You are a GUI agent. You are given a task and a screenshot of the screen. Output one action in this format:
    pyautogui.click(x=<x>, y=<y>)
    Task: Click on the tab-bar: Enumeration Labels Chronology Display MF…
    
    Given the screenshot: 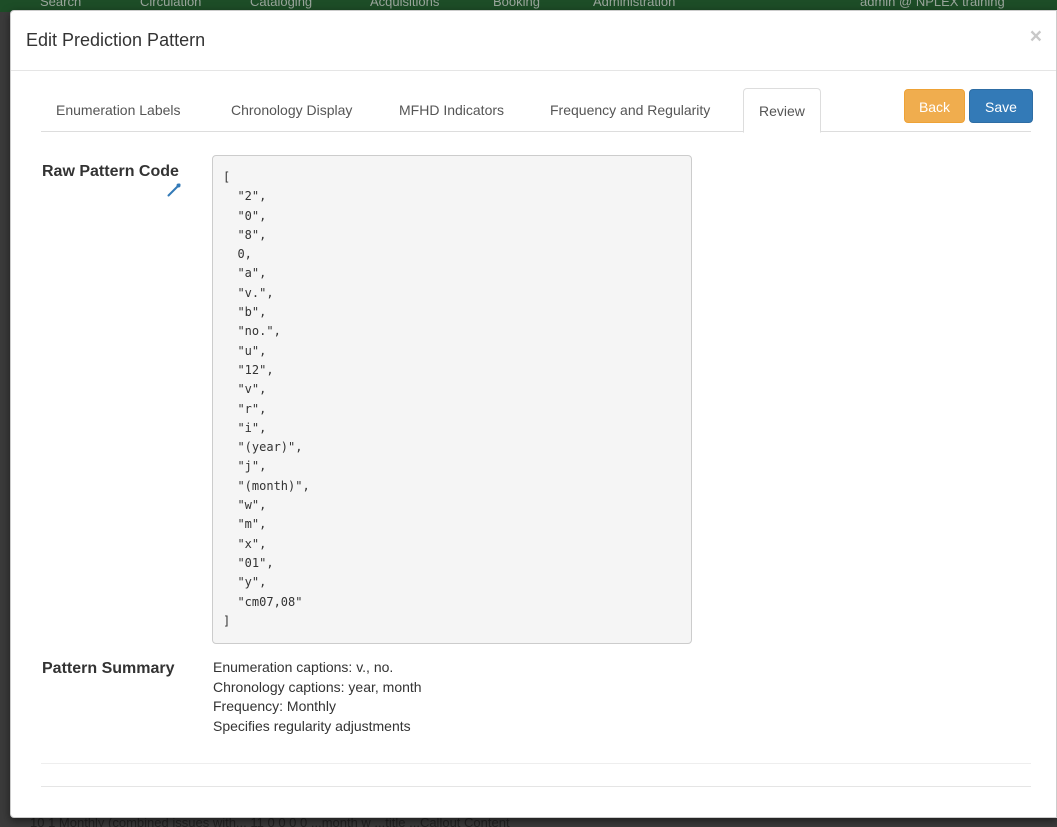 What is the action you would take?
    pyautogui.click(x=536, y=110)
    